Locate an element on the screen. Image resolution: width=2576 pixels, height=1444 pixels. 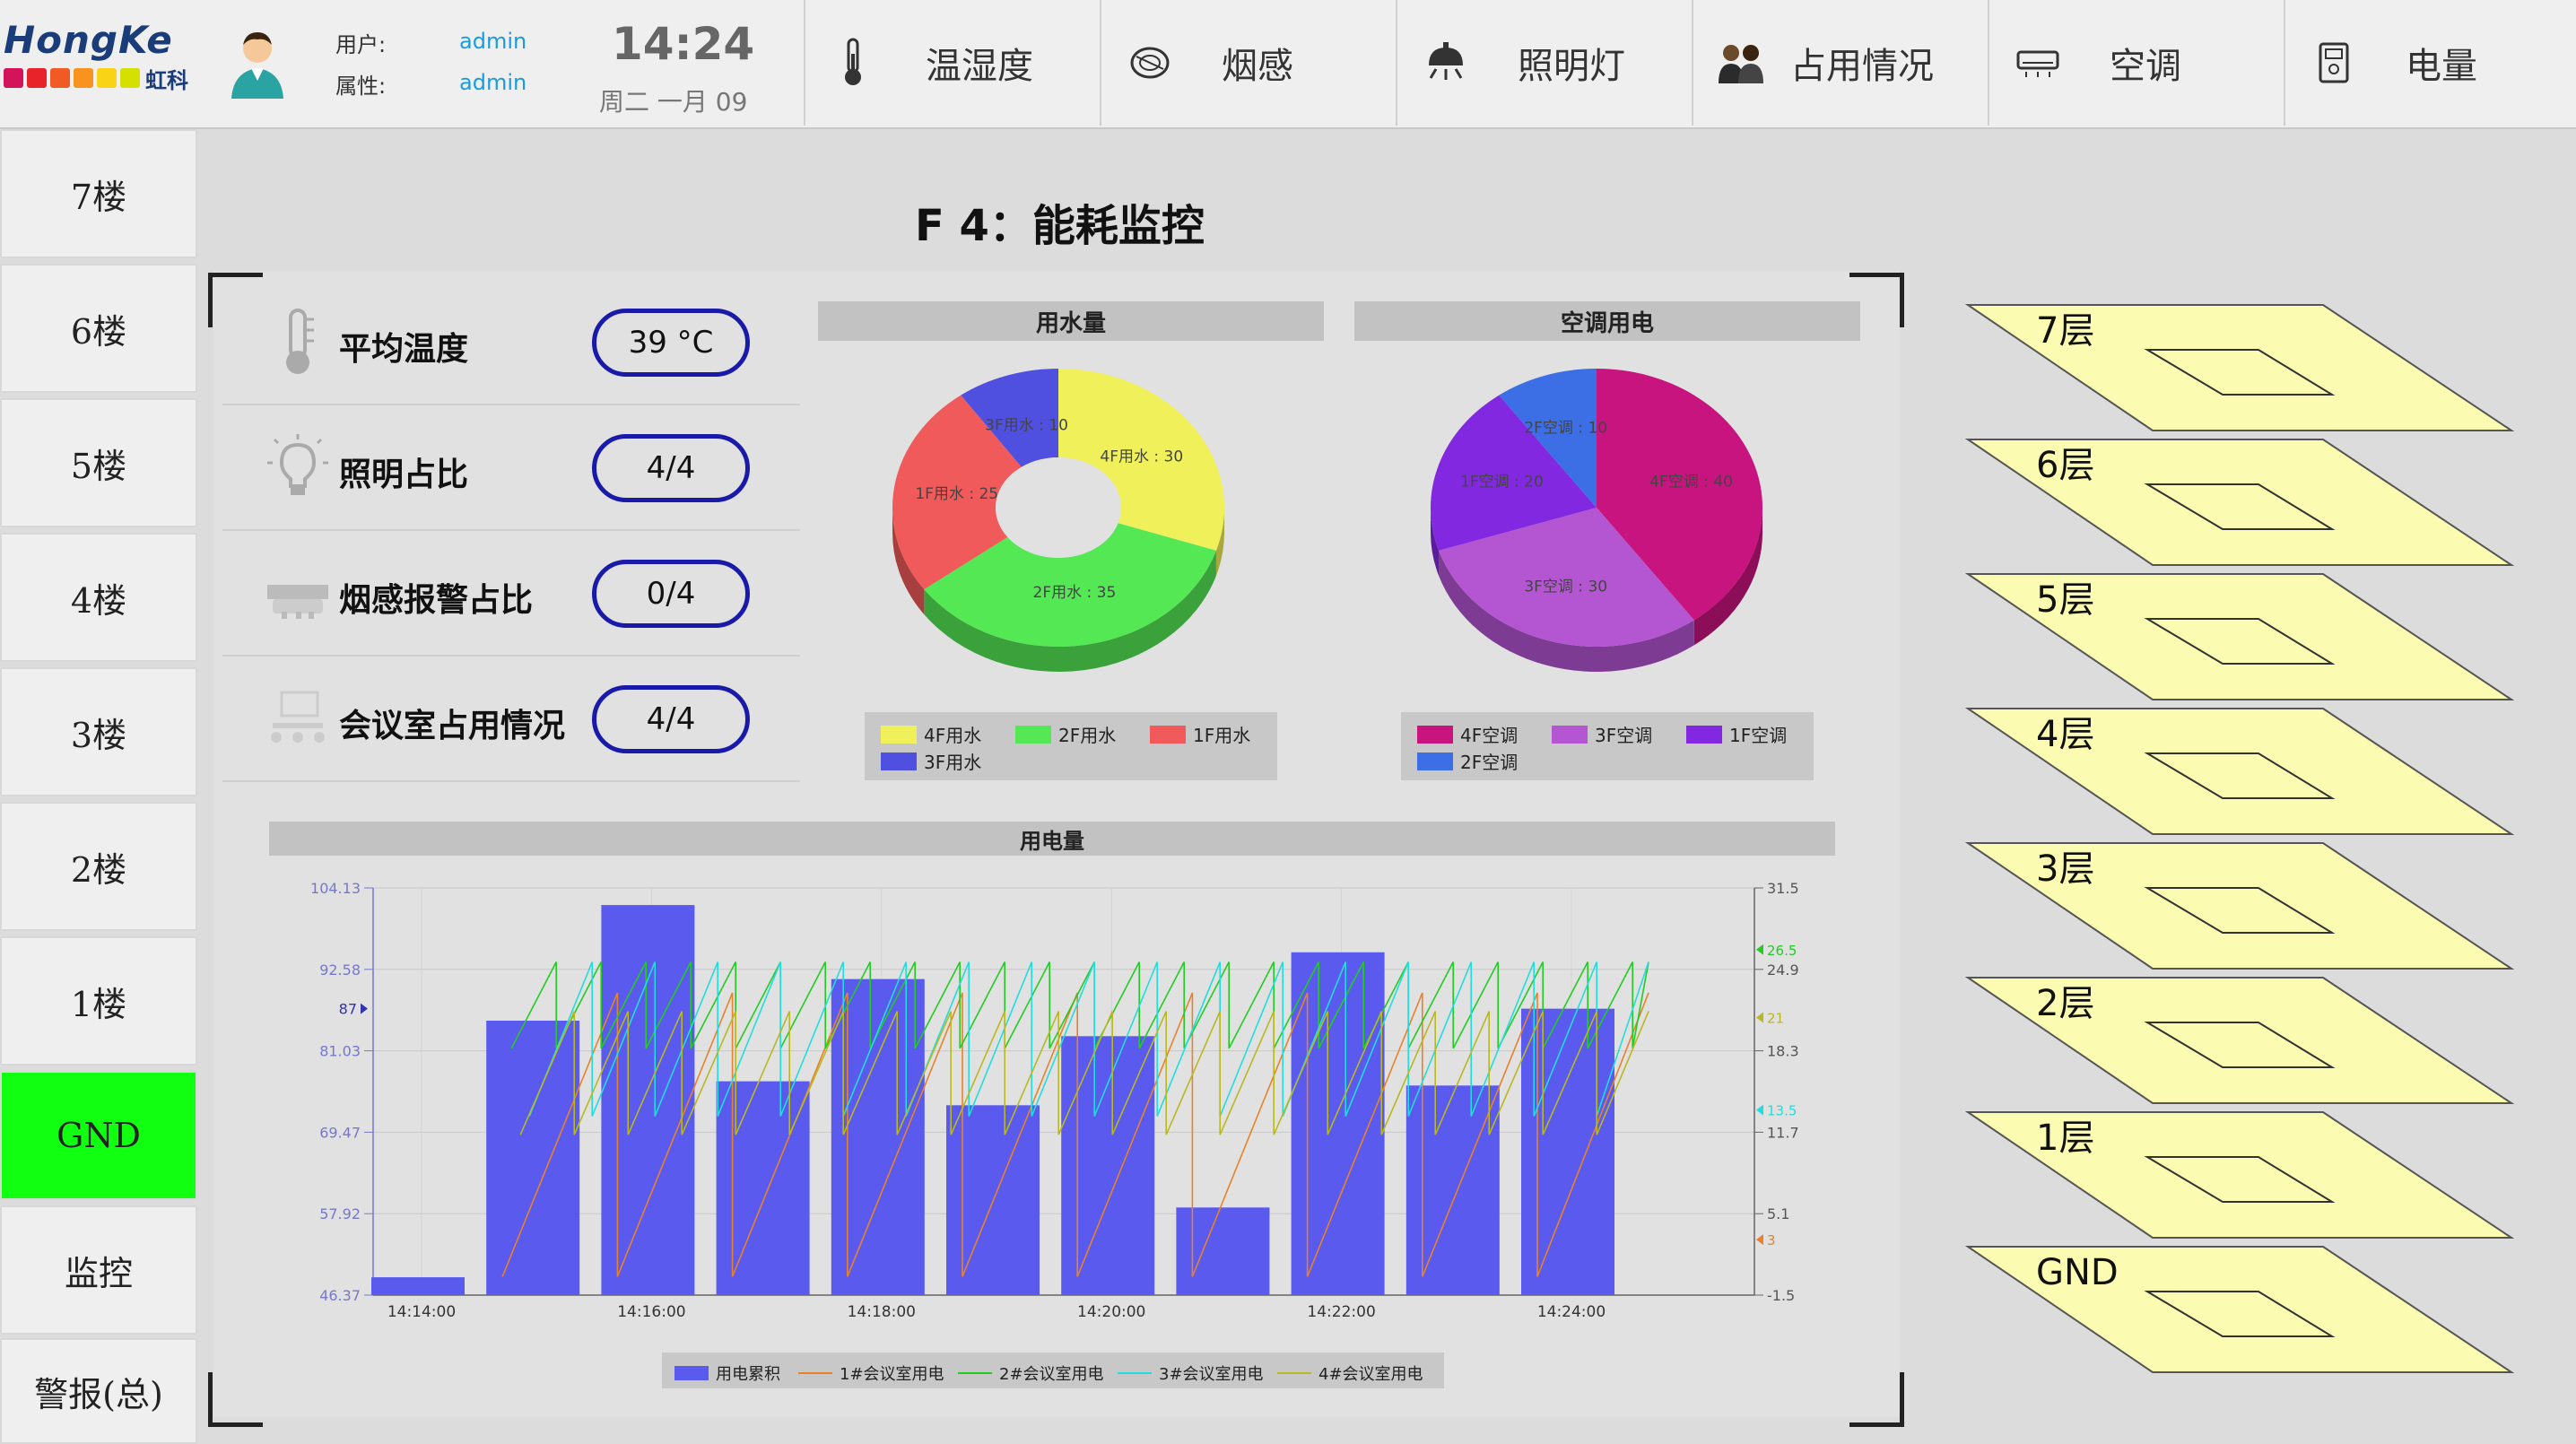
legend-label: 2F用水 is located at coordinates (1087, 735).